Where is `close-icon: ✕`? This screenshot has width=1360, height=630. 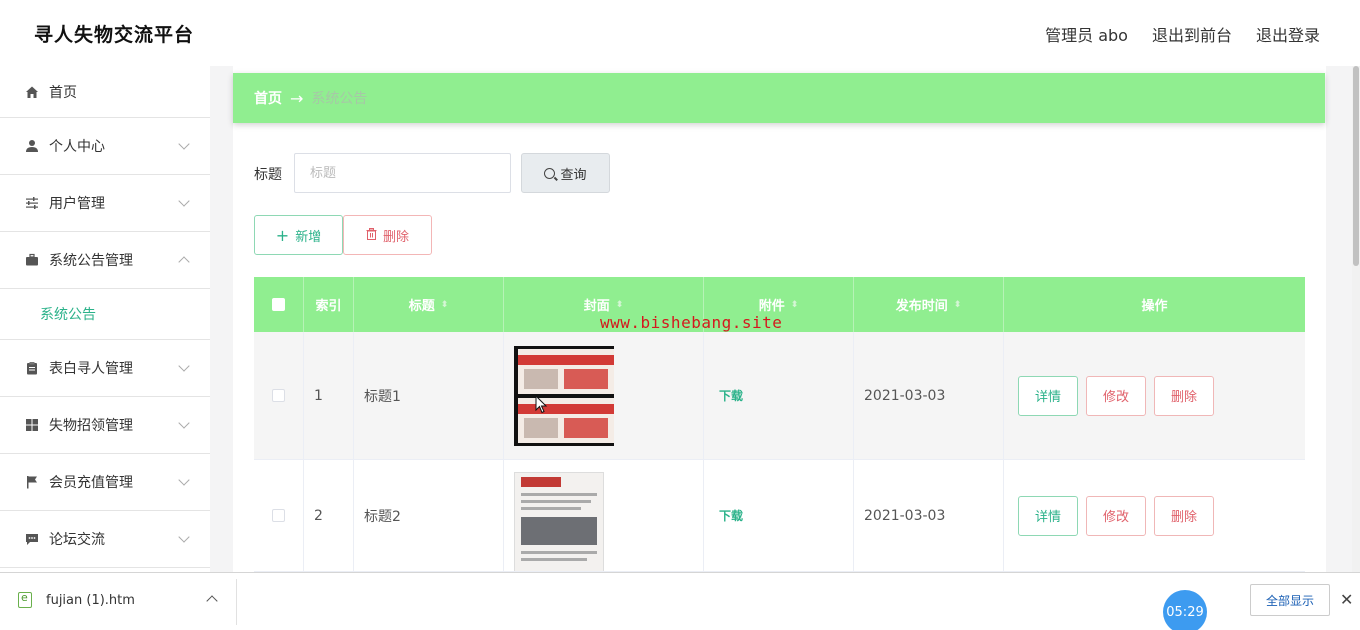 close-icon: ✕ is located at coordinates (1346, 599).